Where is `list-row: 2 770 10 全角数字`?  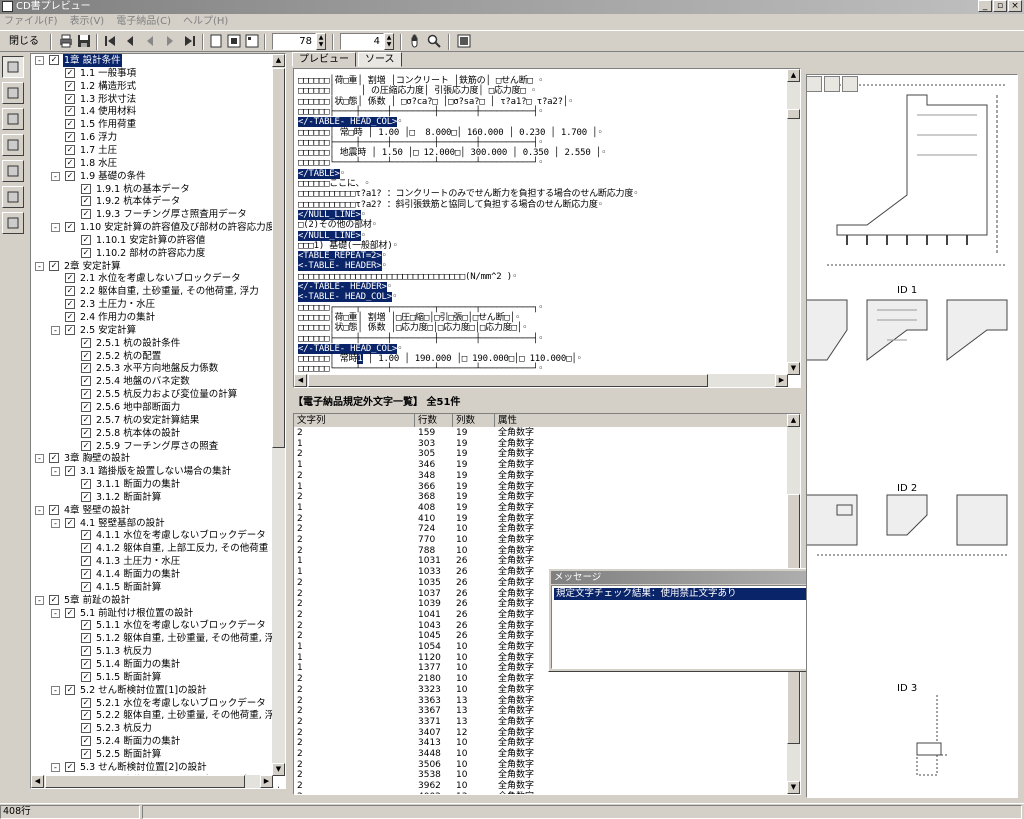
list-row: 2 770 10 全角数字 is located at coordinates (541, 540).